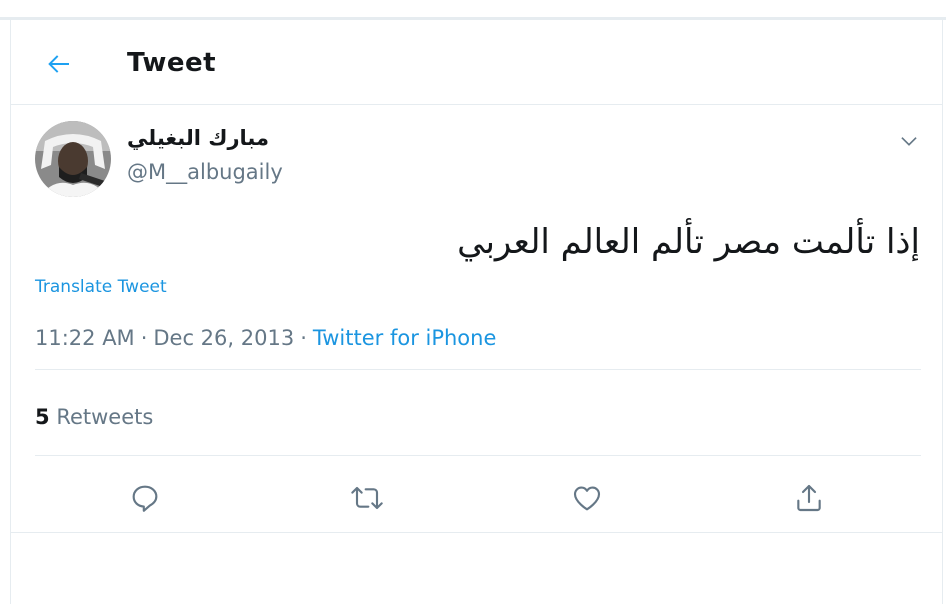  I want to click on tweet-source-link: Twitter for iPhone, so click(405, 338).